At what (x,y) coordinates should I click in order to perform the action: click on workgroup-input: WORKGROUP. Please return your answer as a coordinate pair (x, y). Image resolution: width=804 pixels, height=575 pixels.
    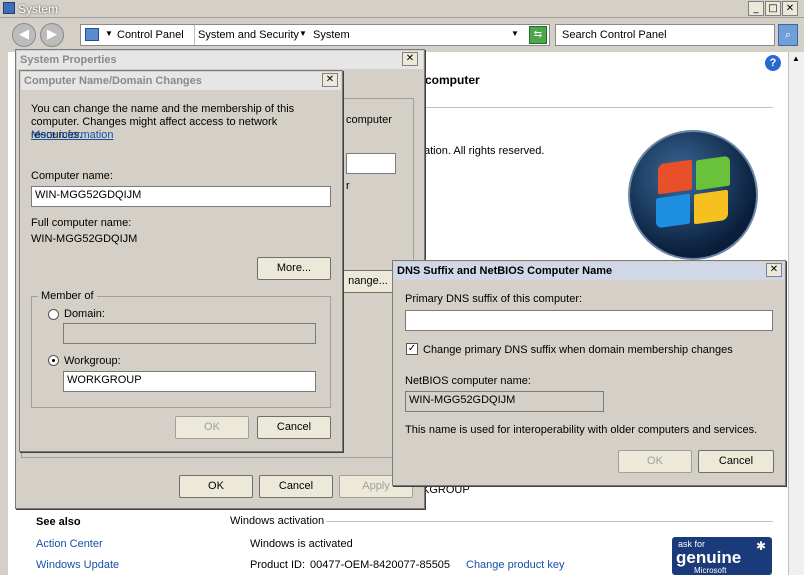
    Looking at the image, I should click on (189, 381).